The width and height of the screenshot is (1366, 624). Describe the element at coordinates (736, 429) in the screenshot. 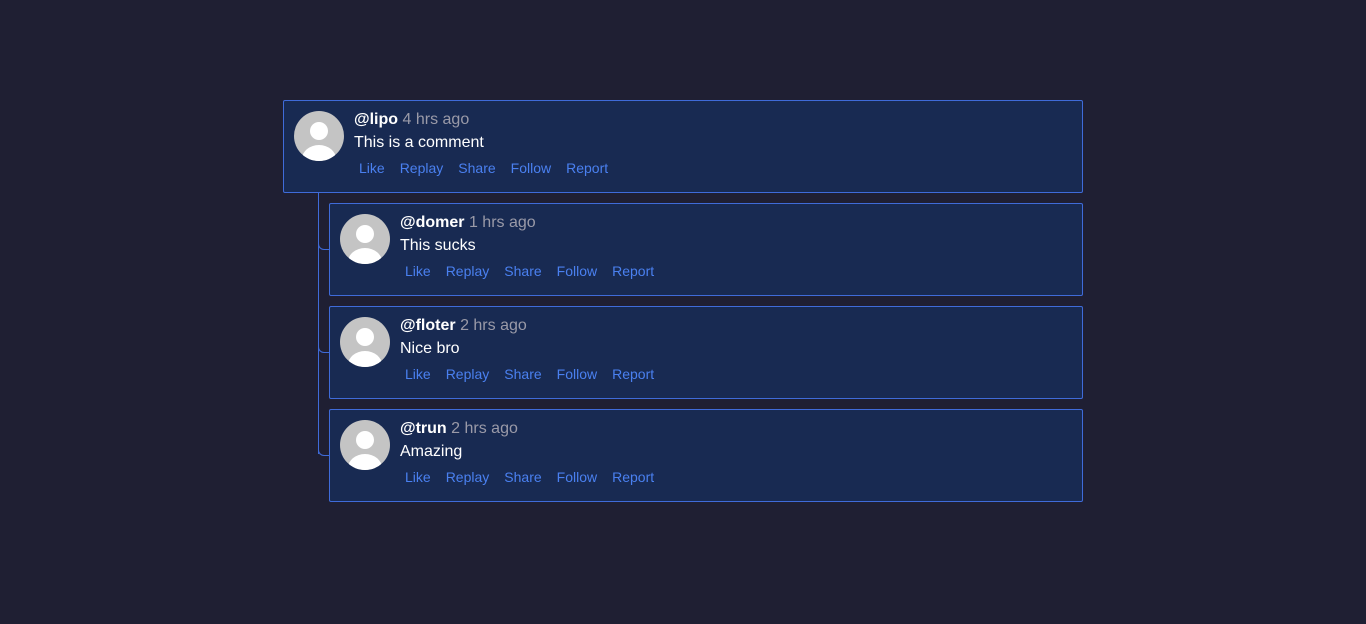

I see `comment-meta: @trun 2 hrs ago` at that location.